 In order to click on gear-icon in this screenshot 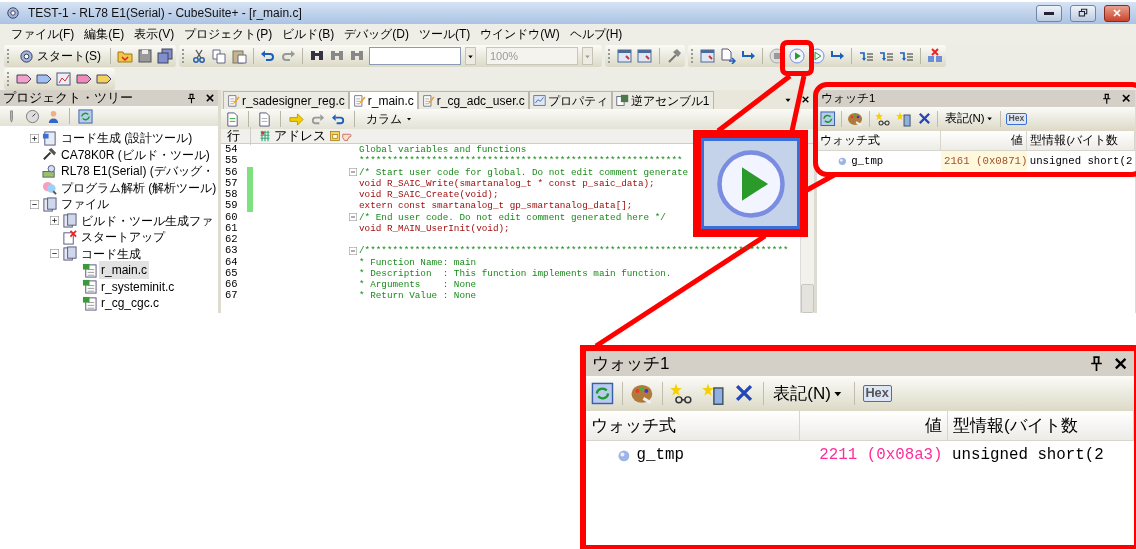, I will do `click(26, 56)`.